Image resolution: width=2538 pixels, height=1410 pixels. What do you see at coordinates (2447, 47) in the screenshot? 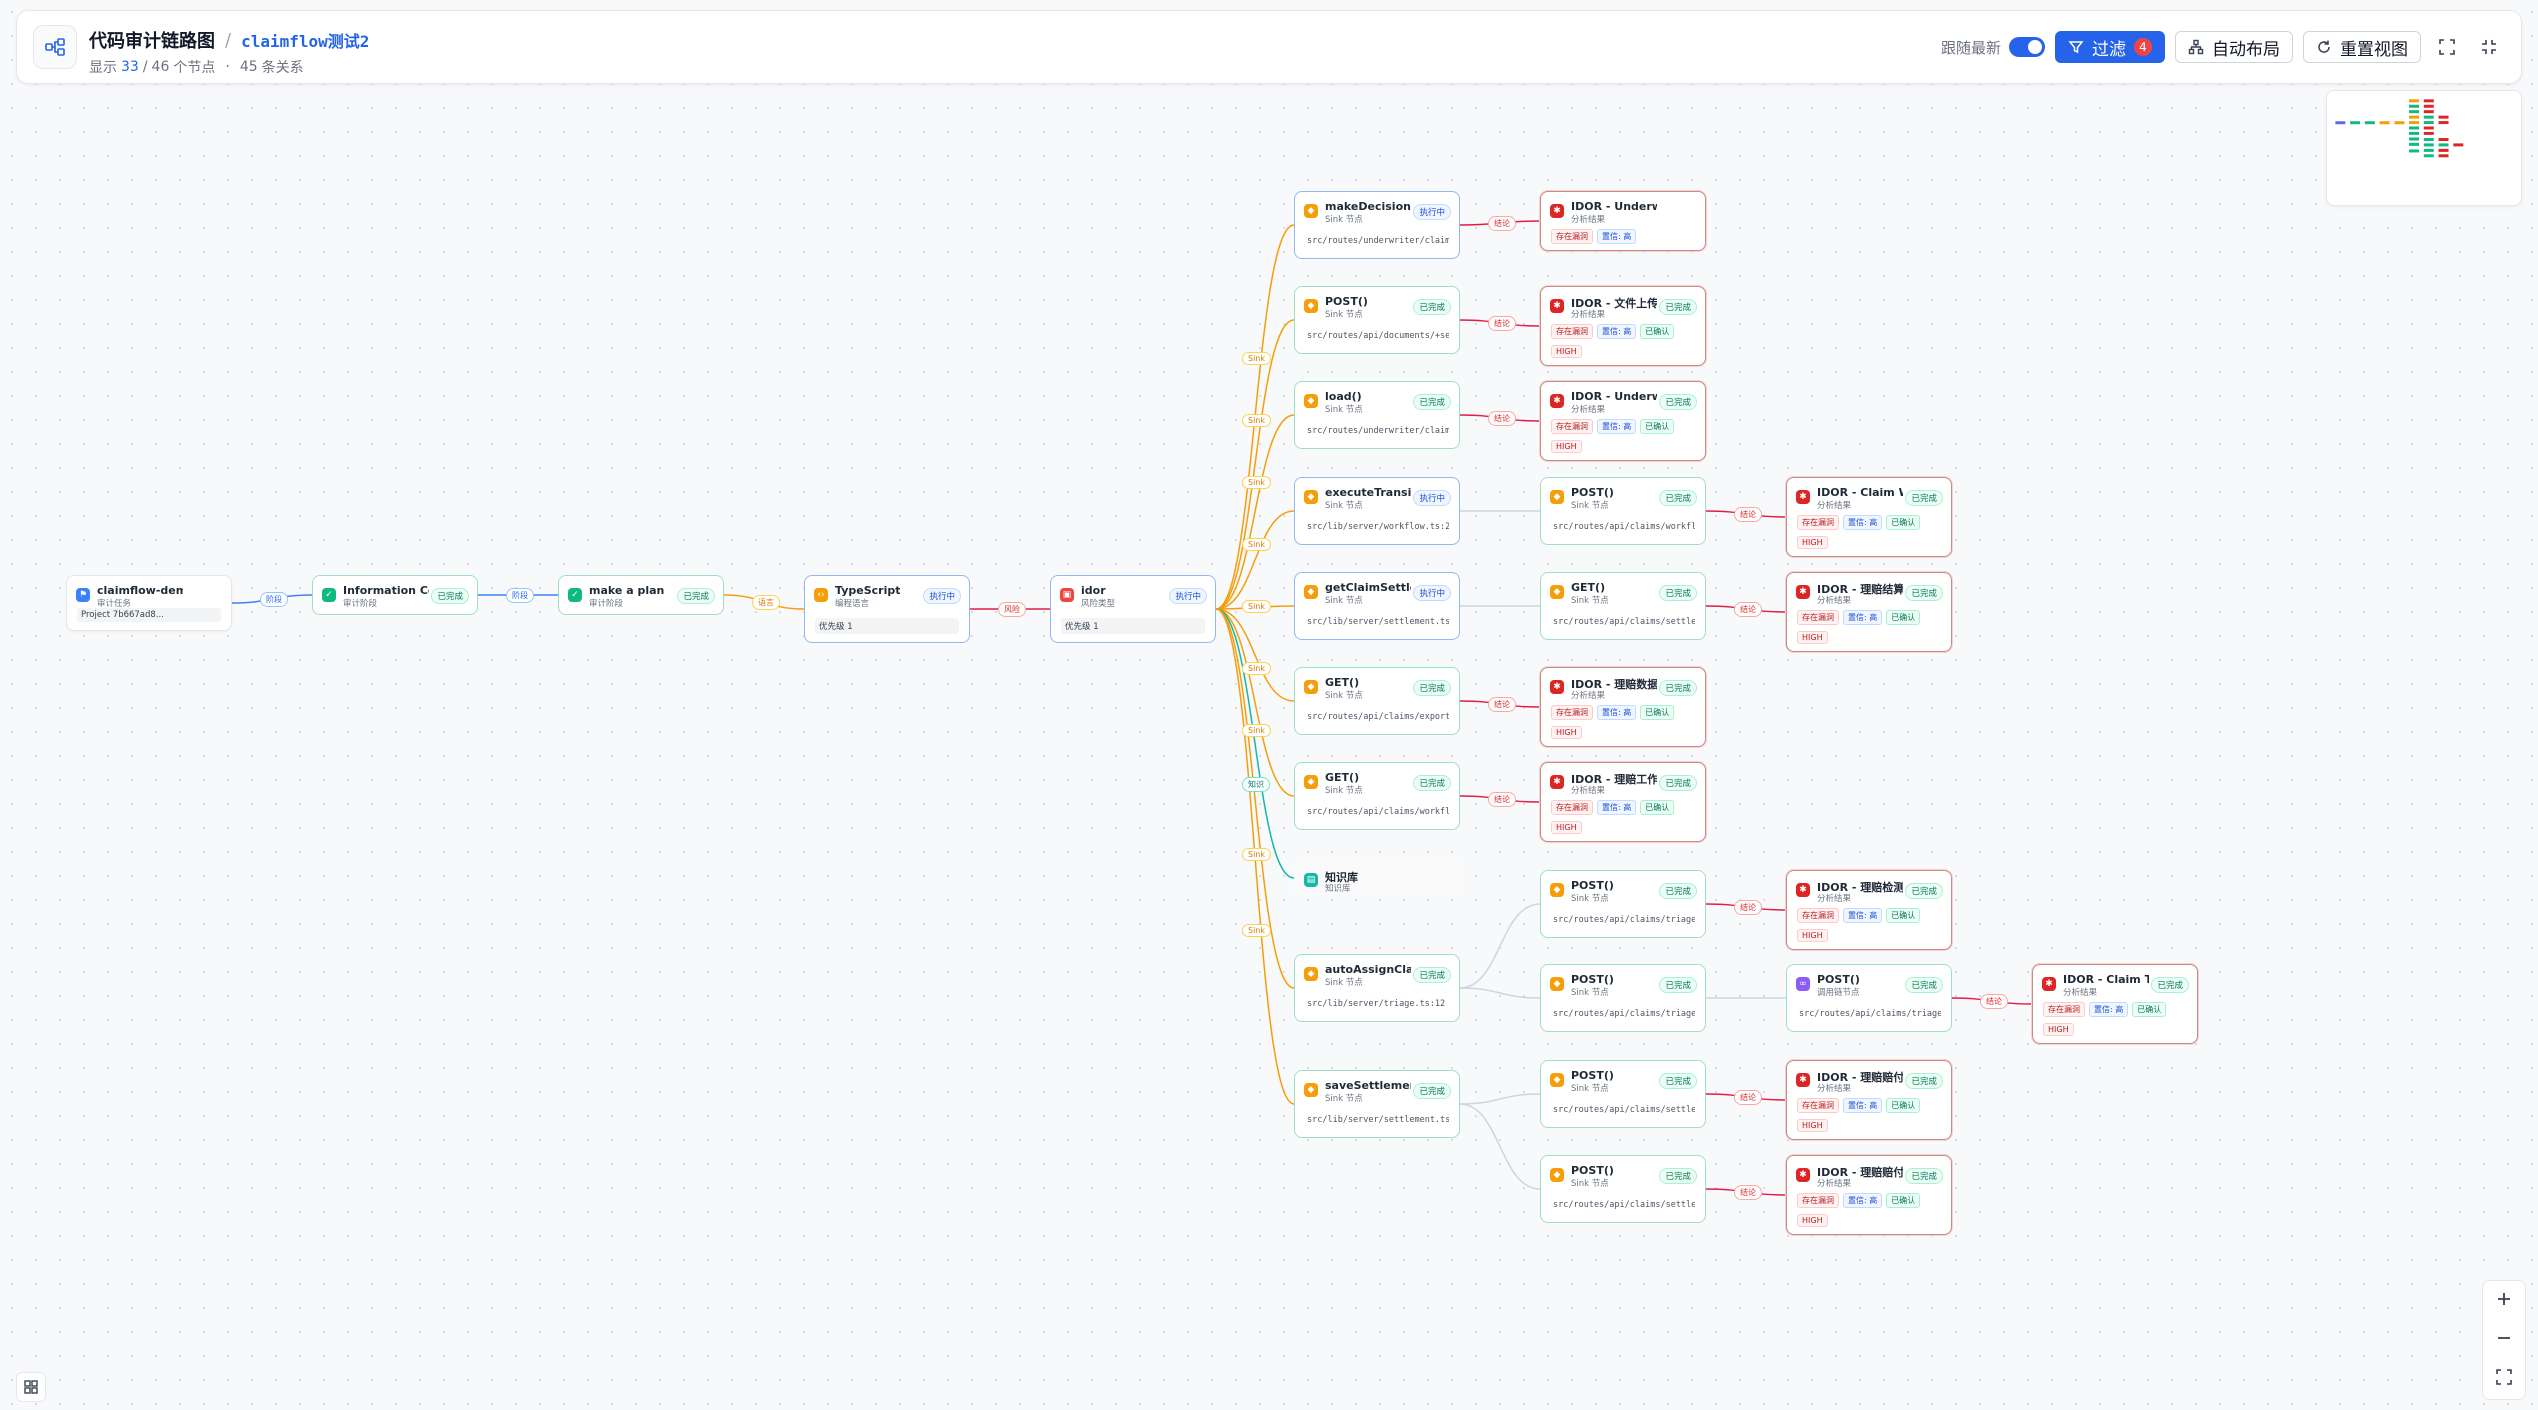
I see `fullscreen-button` at bounding box center [2447, 47].